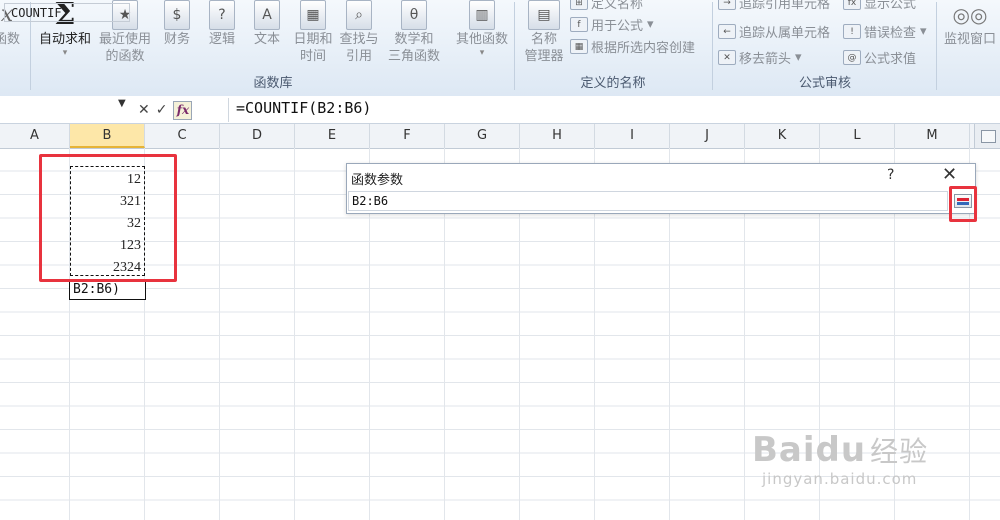 The image size is (1000, 520). What do you see at coordinates (183, 110) in the screenshot?
I see `insert-function-fx-button: fx` at bounding box center [183, 110].